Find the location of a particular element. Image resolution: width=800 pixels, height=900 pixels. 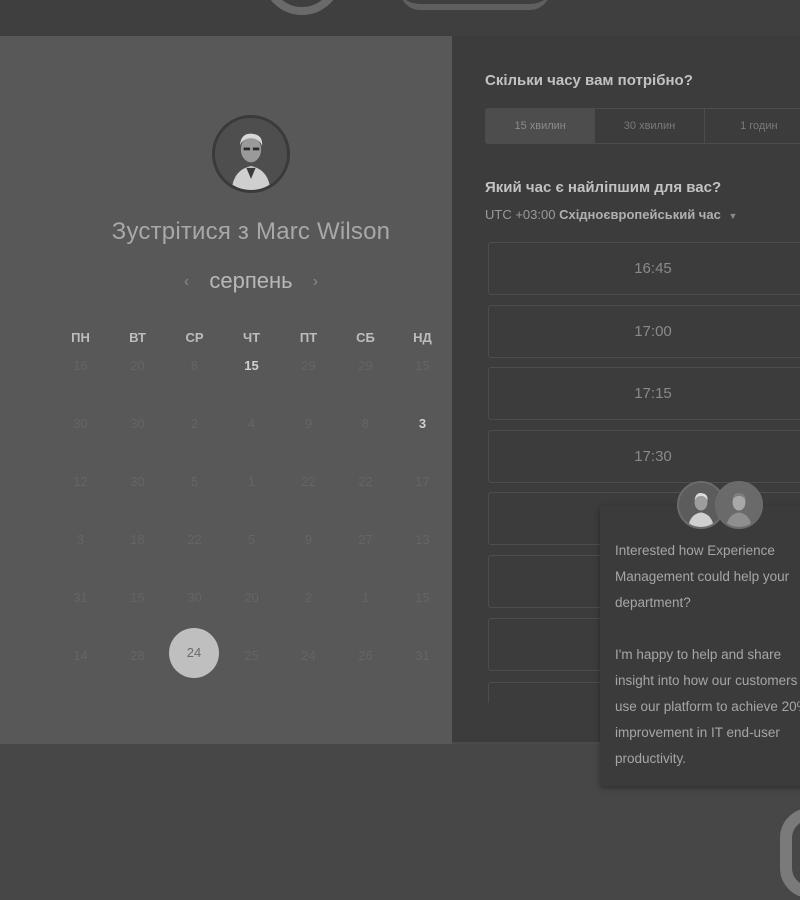

time-slot-button: 17:00 is located at coordinates (644, 331).